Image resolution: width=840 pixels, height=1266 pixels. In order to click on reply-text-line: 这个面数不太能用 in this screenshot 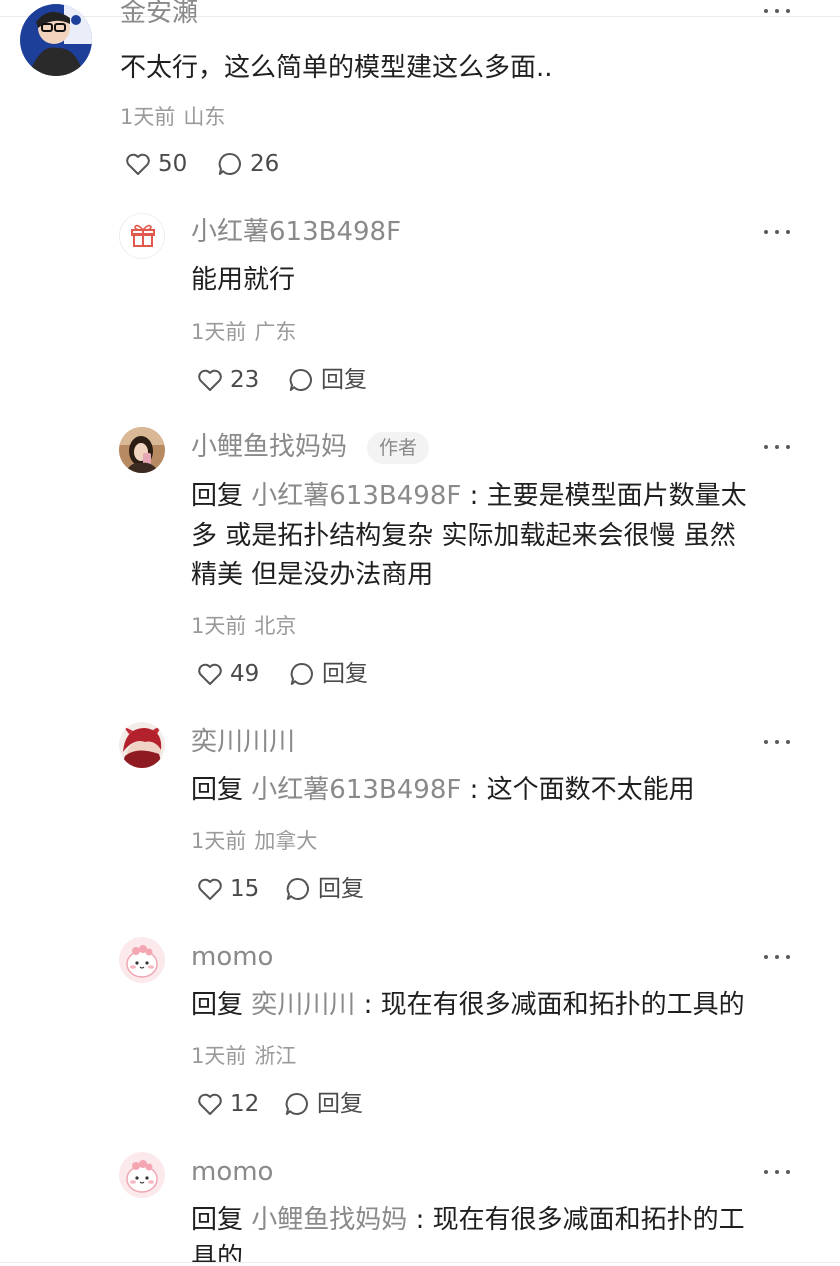, I will do `click(590, 790)`.